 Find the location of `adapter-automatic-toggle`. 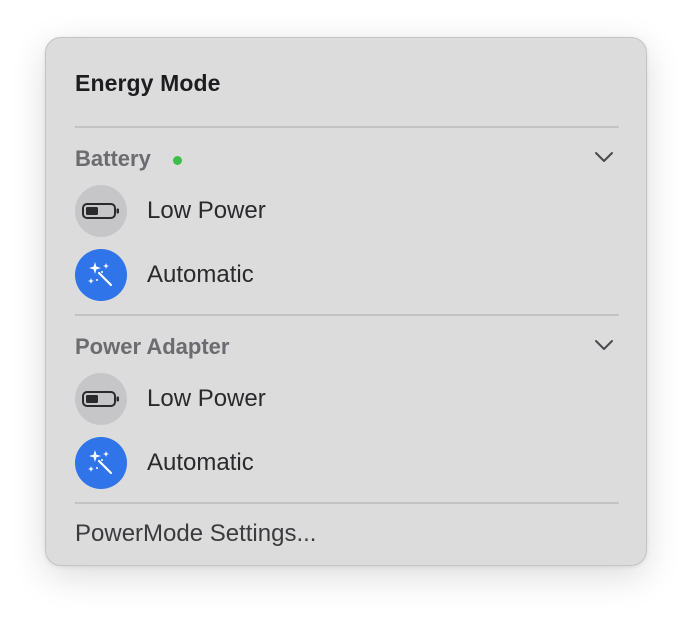

adapter-automatic-toggle is located at coordinates (101, 463).